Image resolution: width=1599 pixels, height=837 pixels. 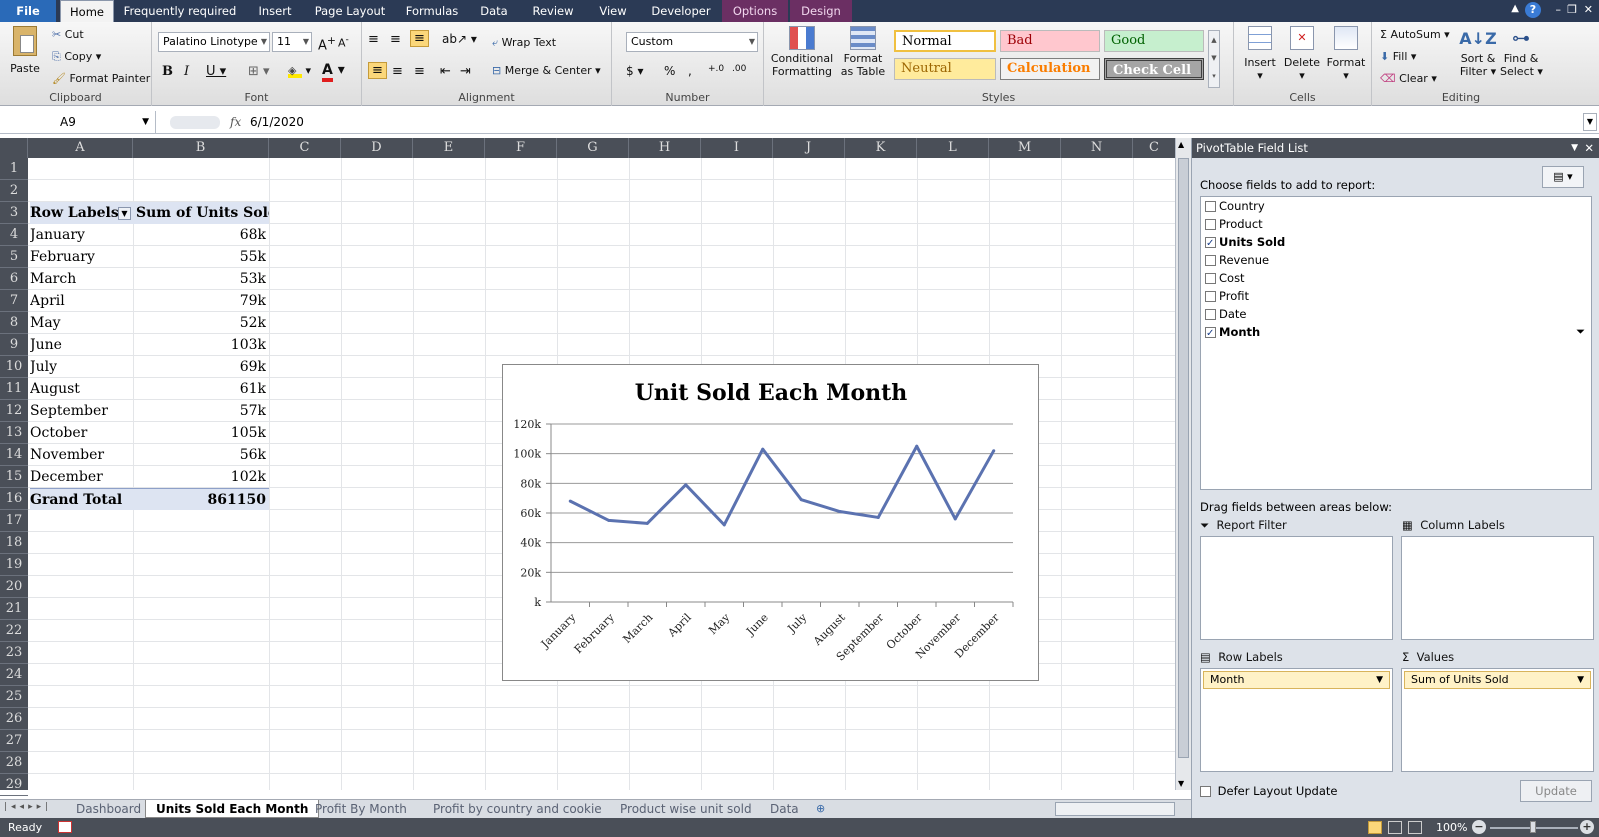 I want to click on pivot-row-value: 57k, so click(x=199, y=411).